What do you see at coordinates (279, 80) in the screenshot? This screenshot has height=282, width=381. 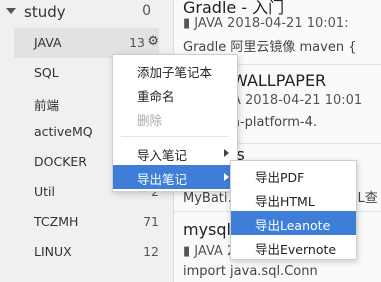 I see `note-title: WALLPAPER` at bounding box center [279, 80].